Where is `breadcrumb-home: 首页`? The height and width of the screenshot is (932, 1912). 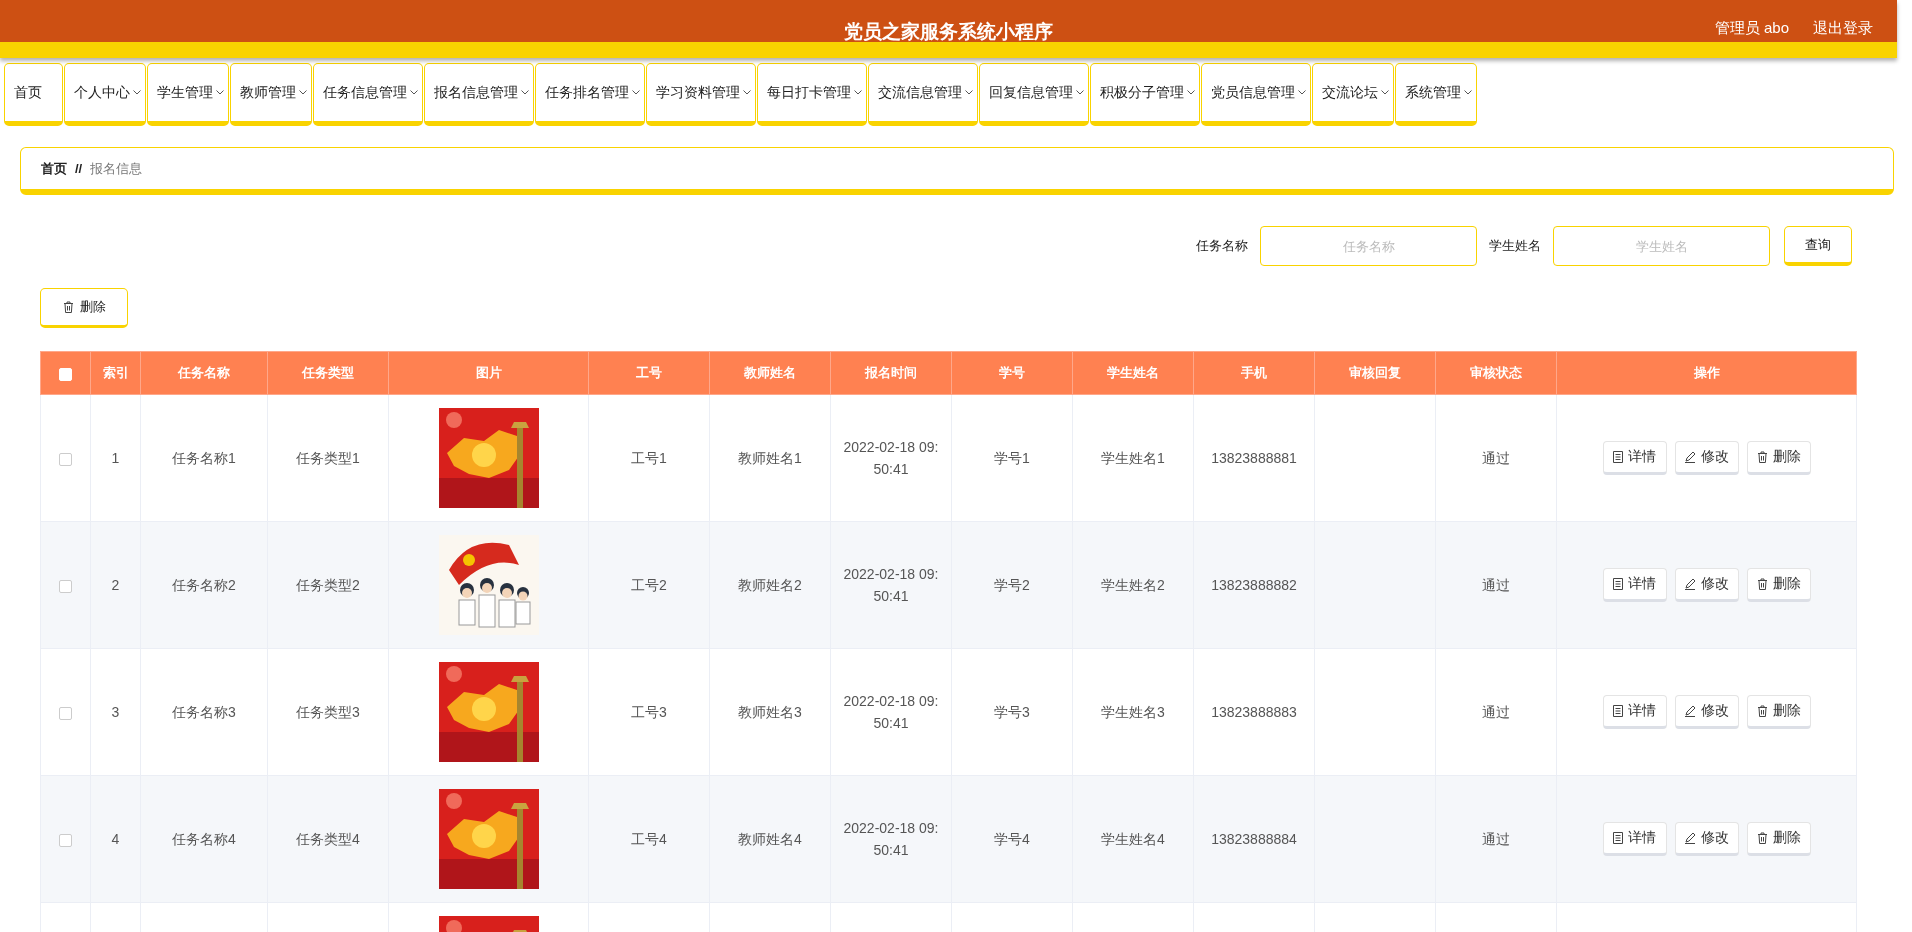
breadcrumb-home: 首页 is located at coordinates (54, 168).